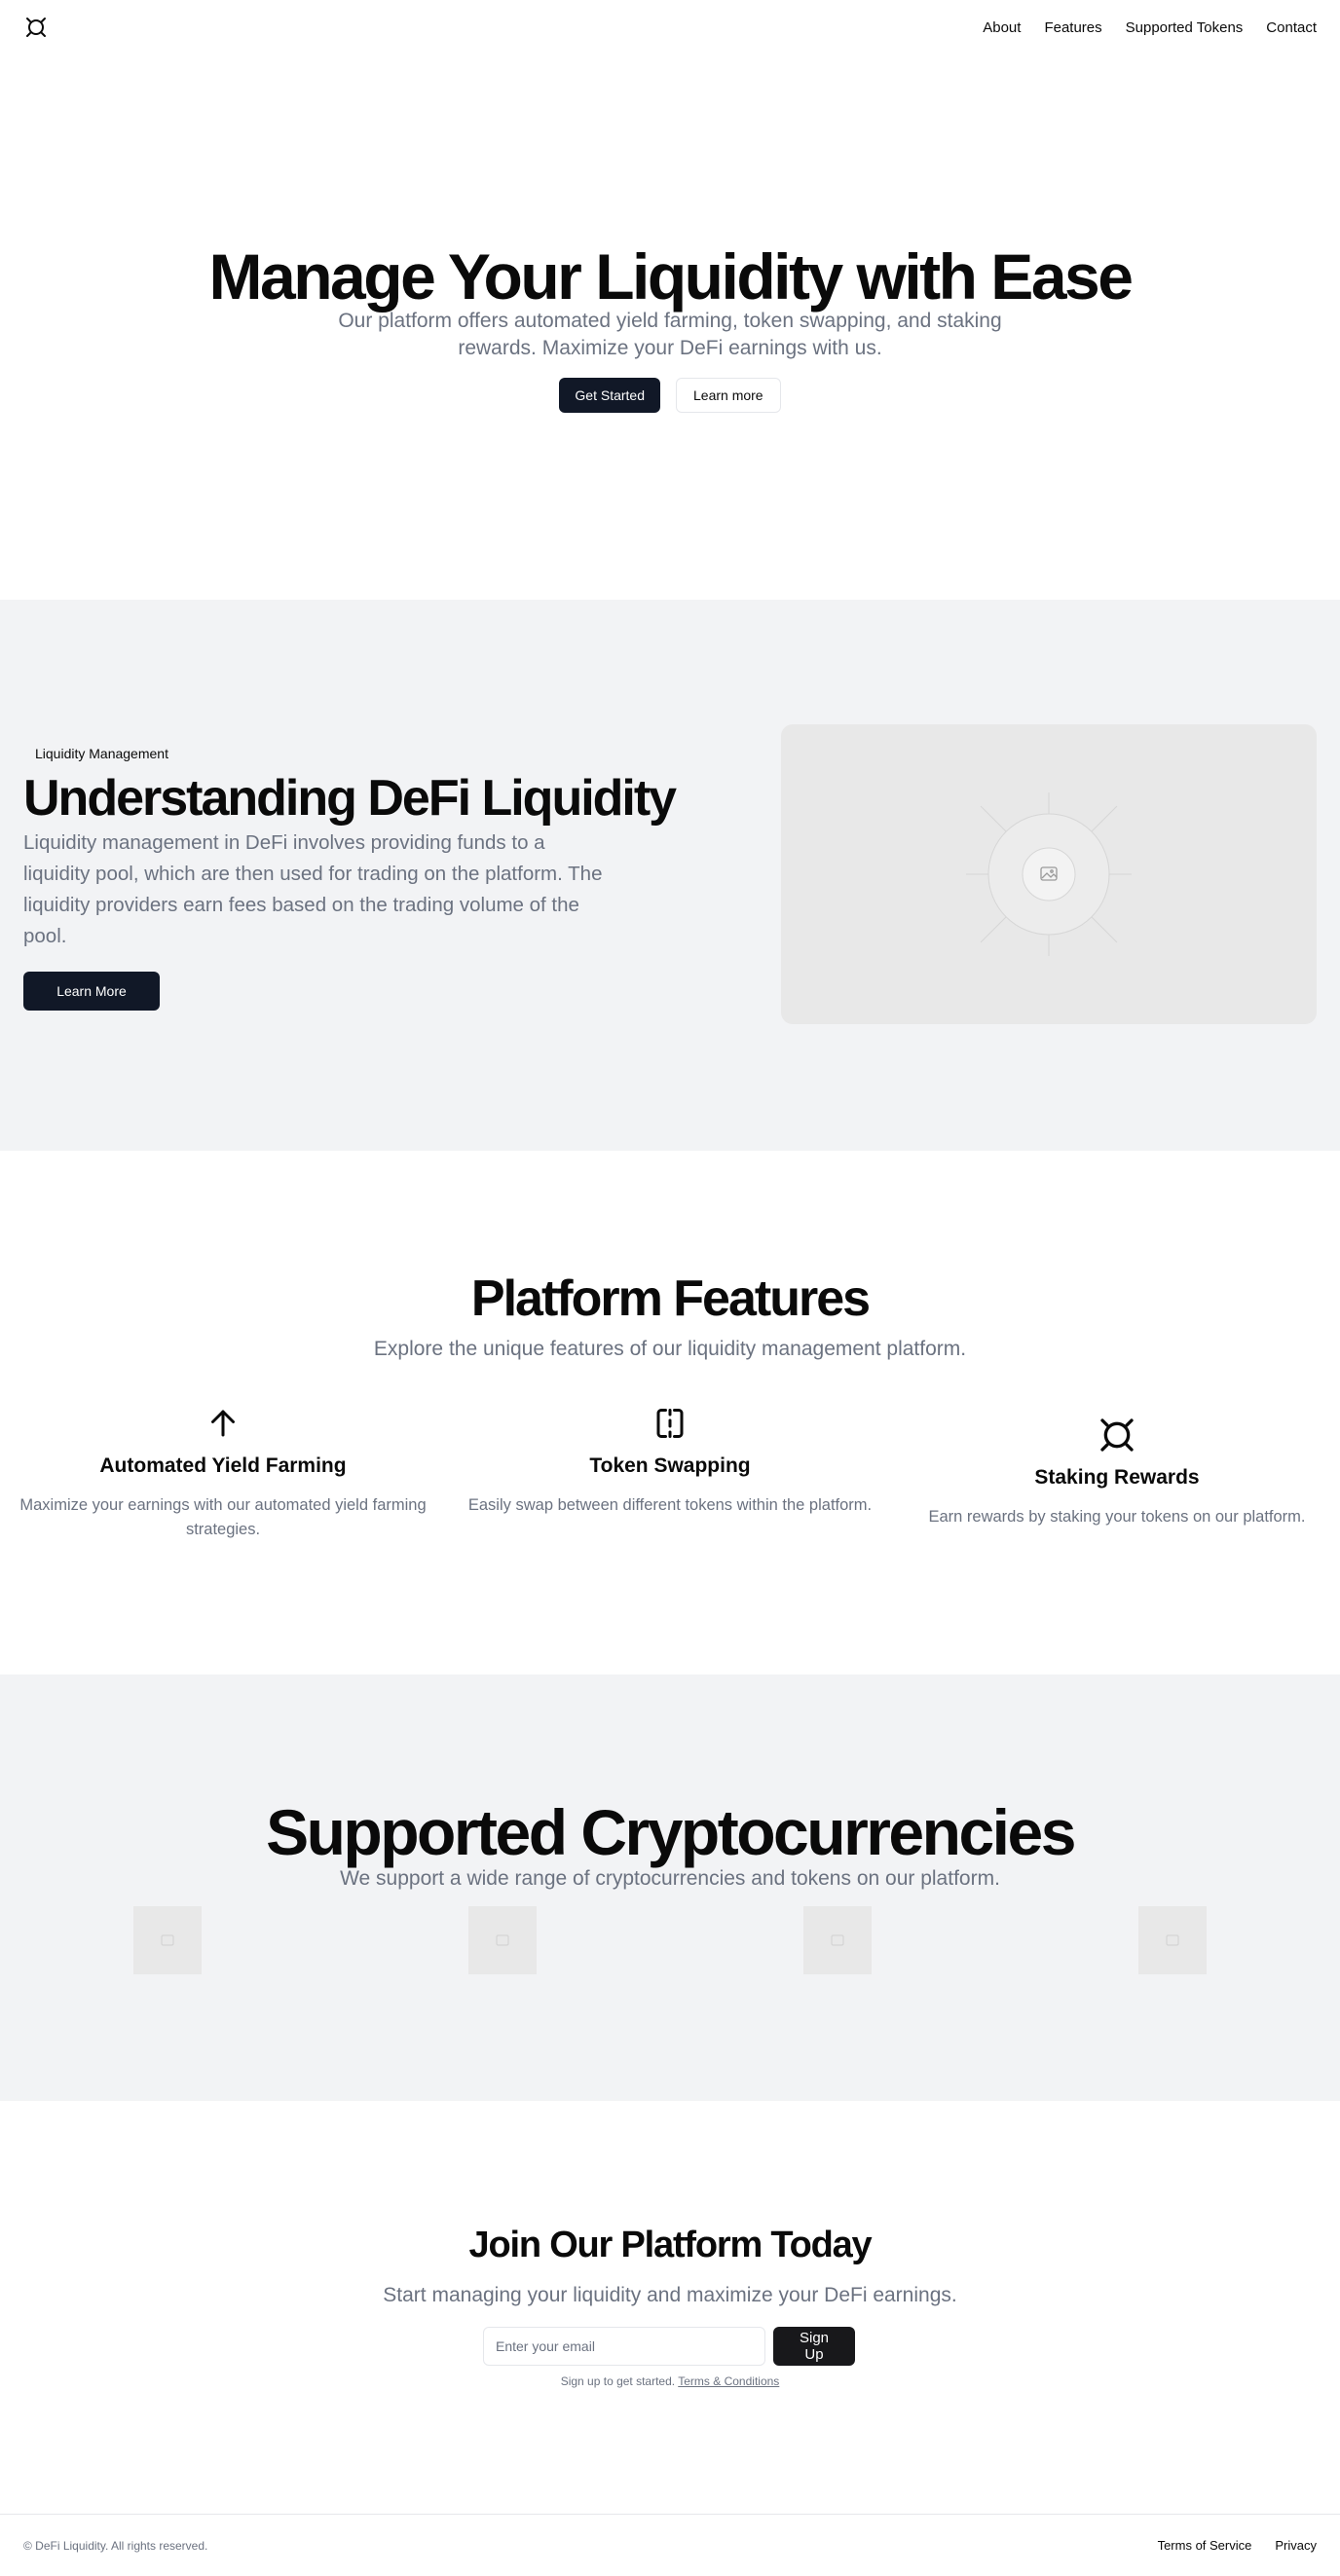 This screenshot has height=2576, width=1340. I want to click on liquidity-image-placeholder, so click(1049, 874).